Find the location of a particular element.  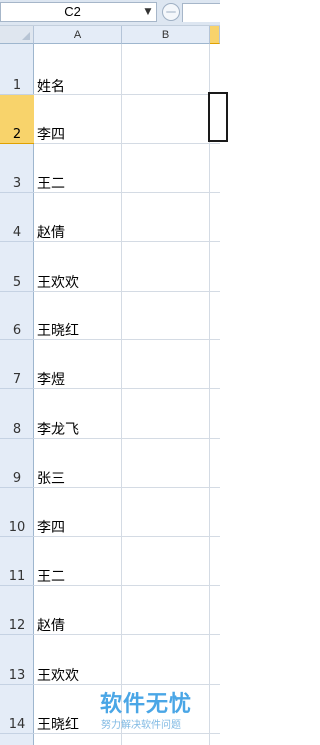

formula-bar: C2 ▼ is located at coordinates (110, 13).